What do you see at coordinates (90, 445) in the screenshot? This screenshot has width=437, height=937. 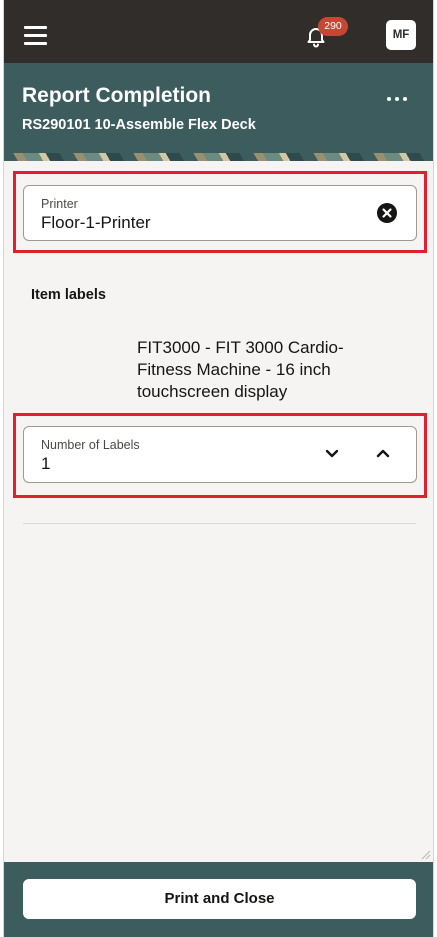 I see `number-of-labels-label: Number of Labels` at bounding box center [90, 445].